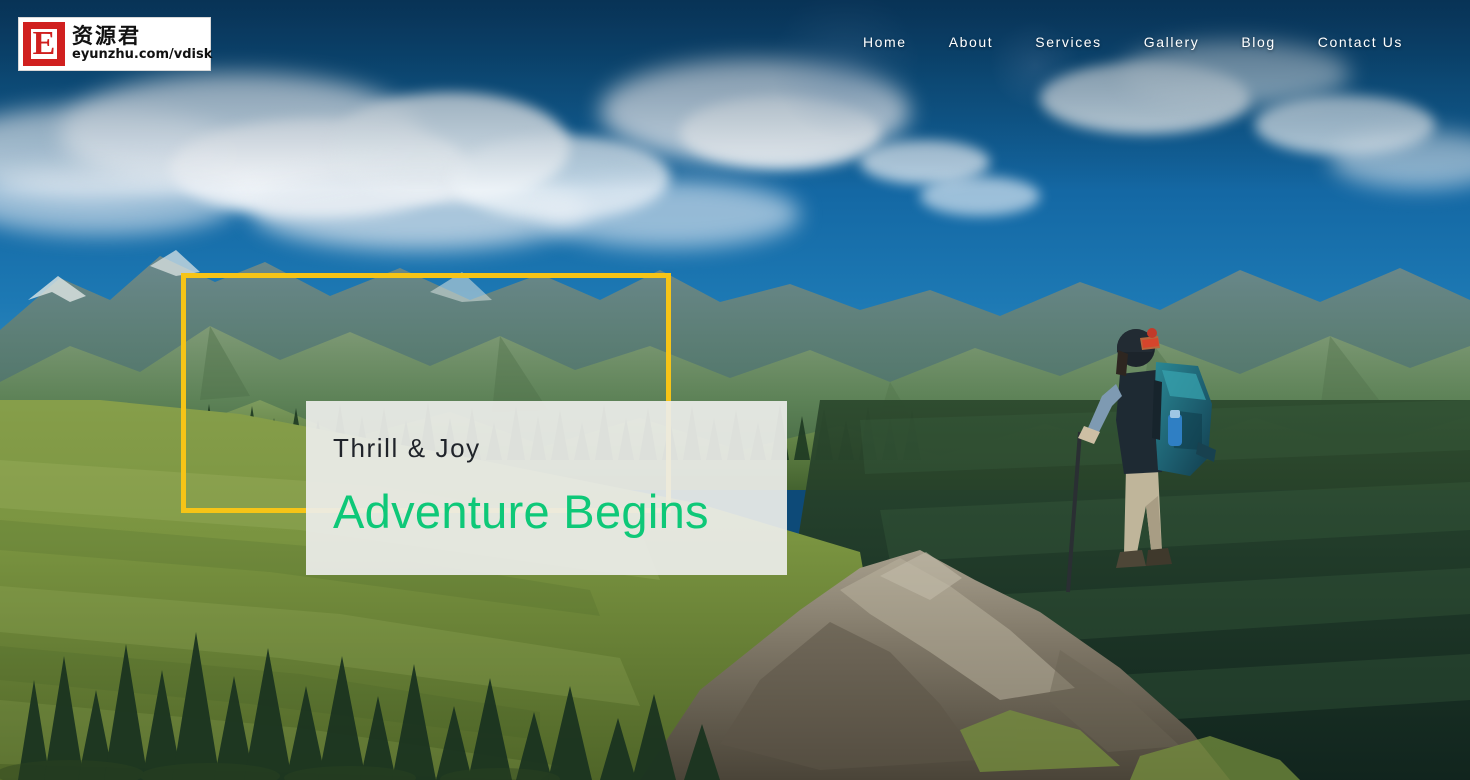 The height and width of the screenshot is (780, 1470). I want to click on logo-letter: E, so click(44, 43).